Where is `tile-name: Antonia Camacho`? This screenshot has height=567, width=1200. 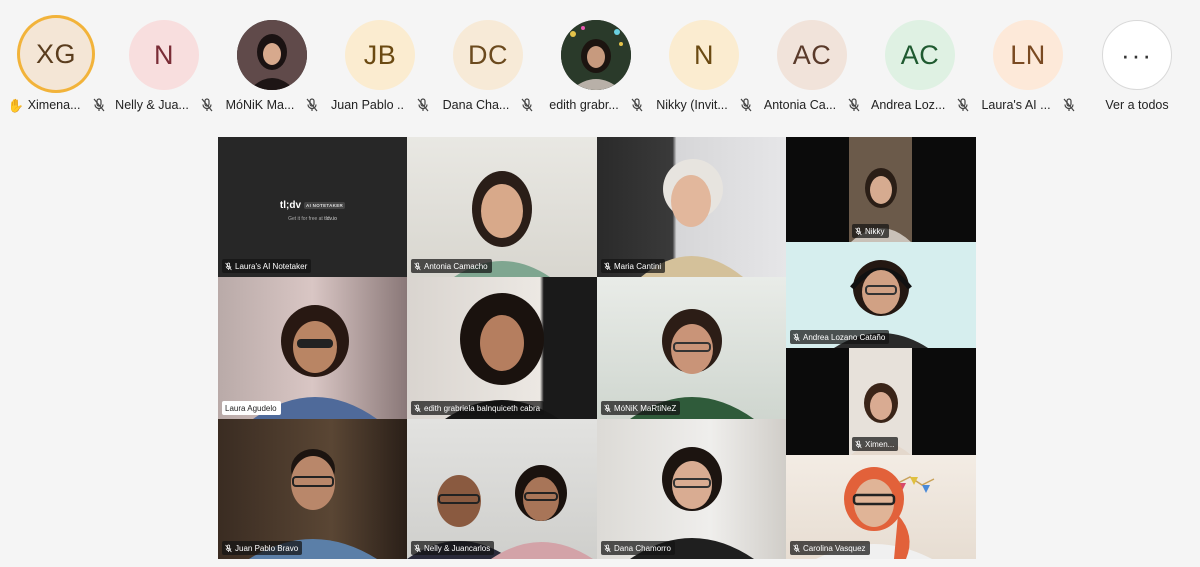
tile-name: Antonia Camacho is located at coordinates (456, 266).